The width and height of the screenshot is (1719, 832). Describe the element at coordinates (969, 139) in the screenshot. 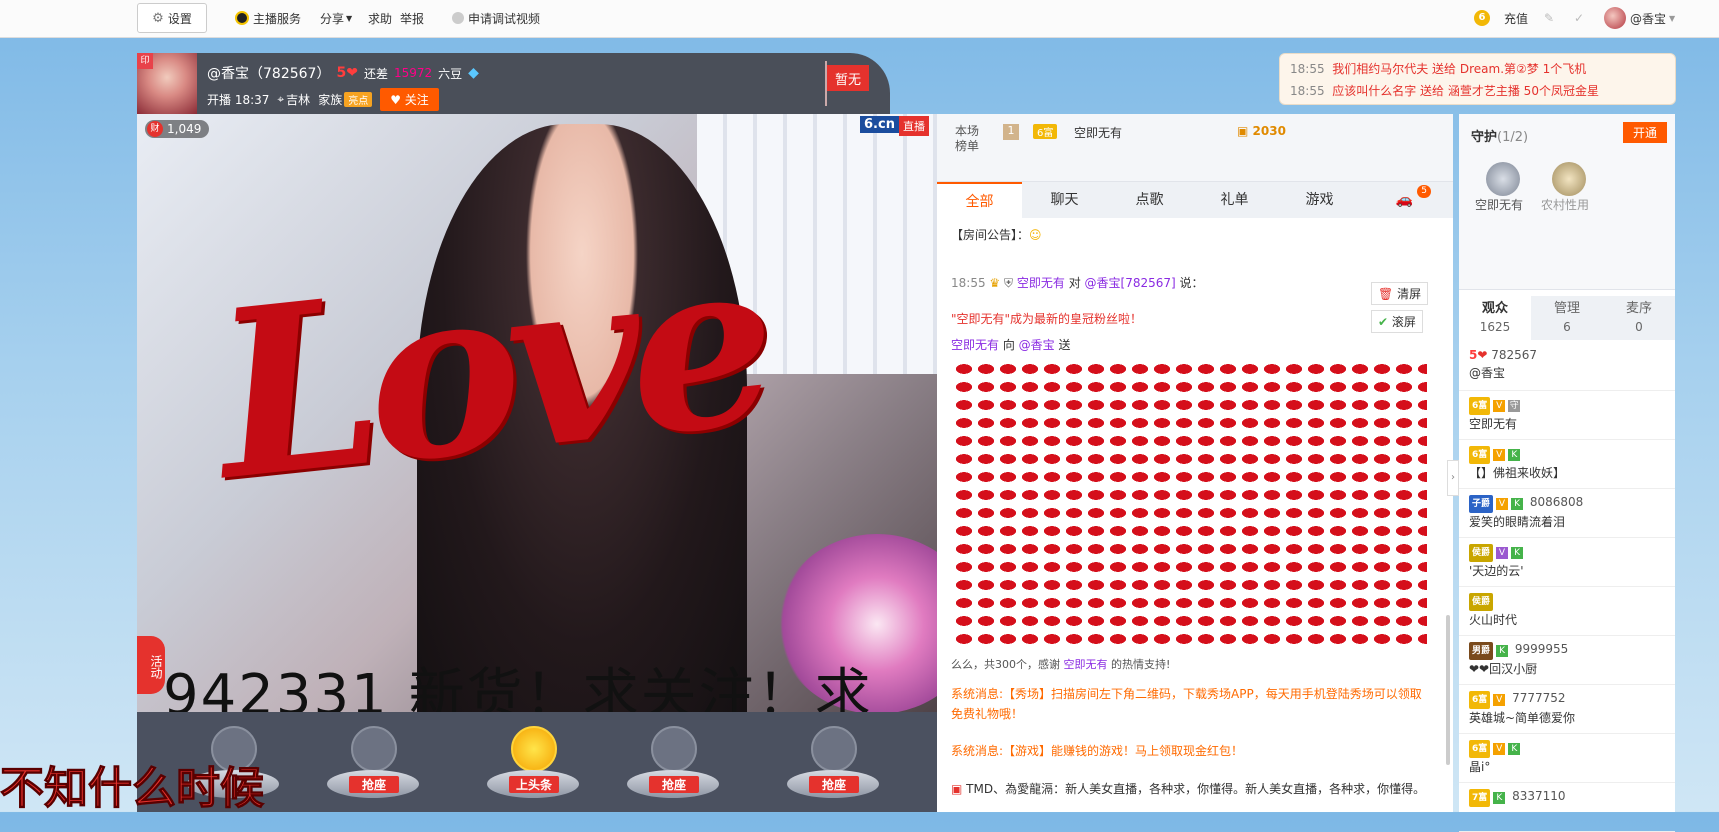

I see `rank-label: 本场榜单` at that location.